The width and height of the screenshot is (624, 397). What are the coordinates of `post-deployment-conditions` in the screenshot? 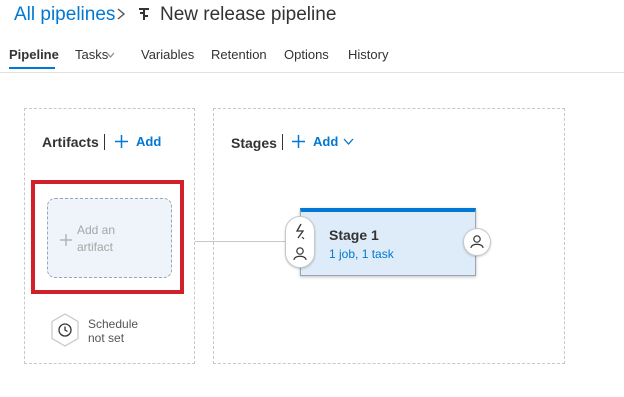 It's located at (477, 242).